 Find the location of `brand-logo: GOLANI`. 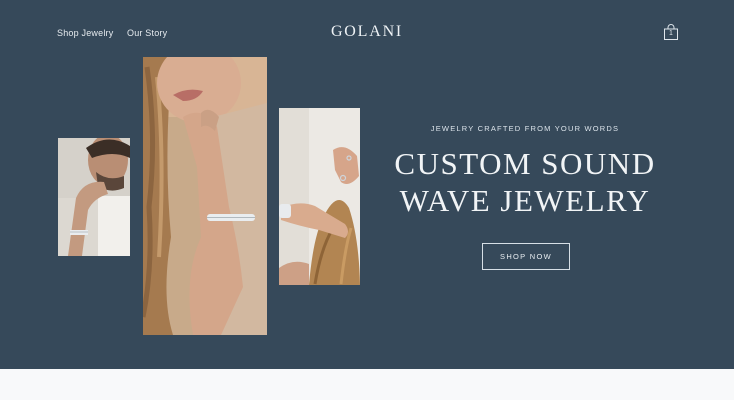

brand-logo: GOLANI is located at coordinates (367, 32).